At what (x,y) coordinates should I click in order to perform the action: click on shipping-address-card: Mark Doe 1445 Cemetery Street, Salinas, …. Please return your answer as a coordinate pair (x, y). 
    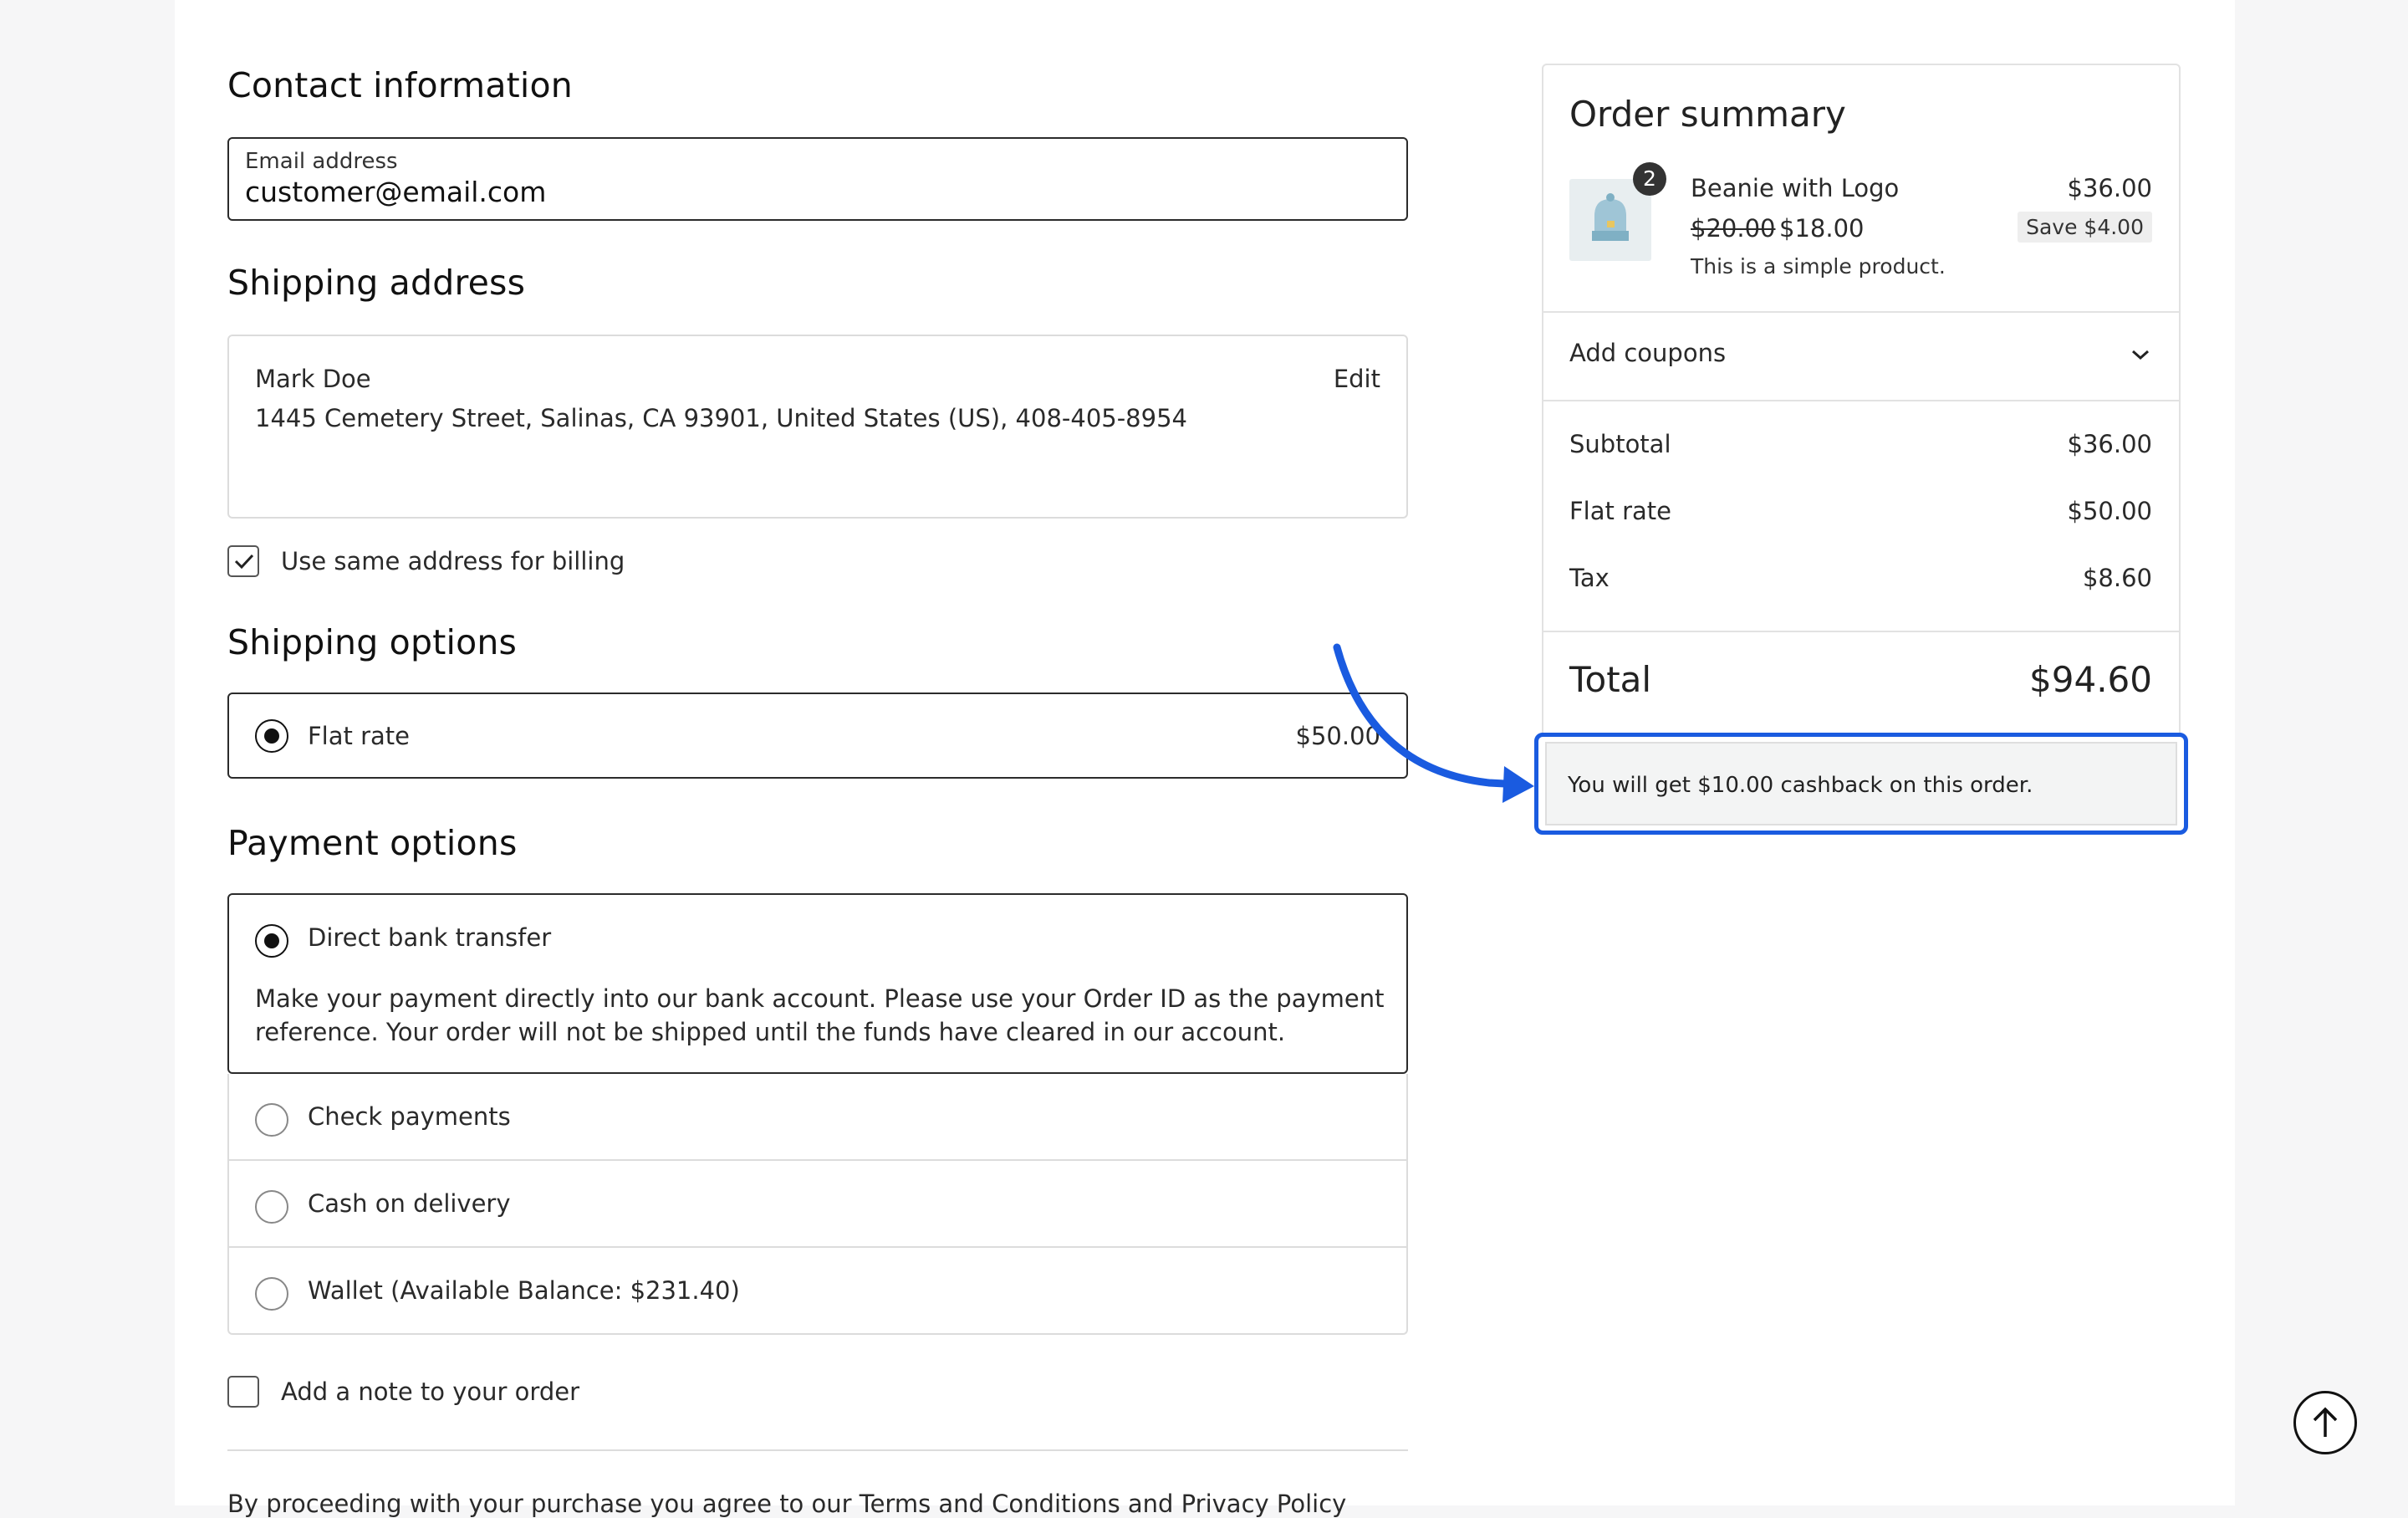
    Looking at the image, I should click on (818, 427).